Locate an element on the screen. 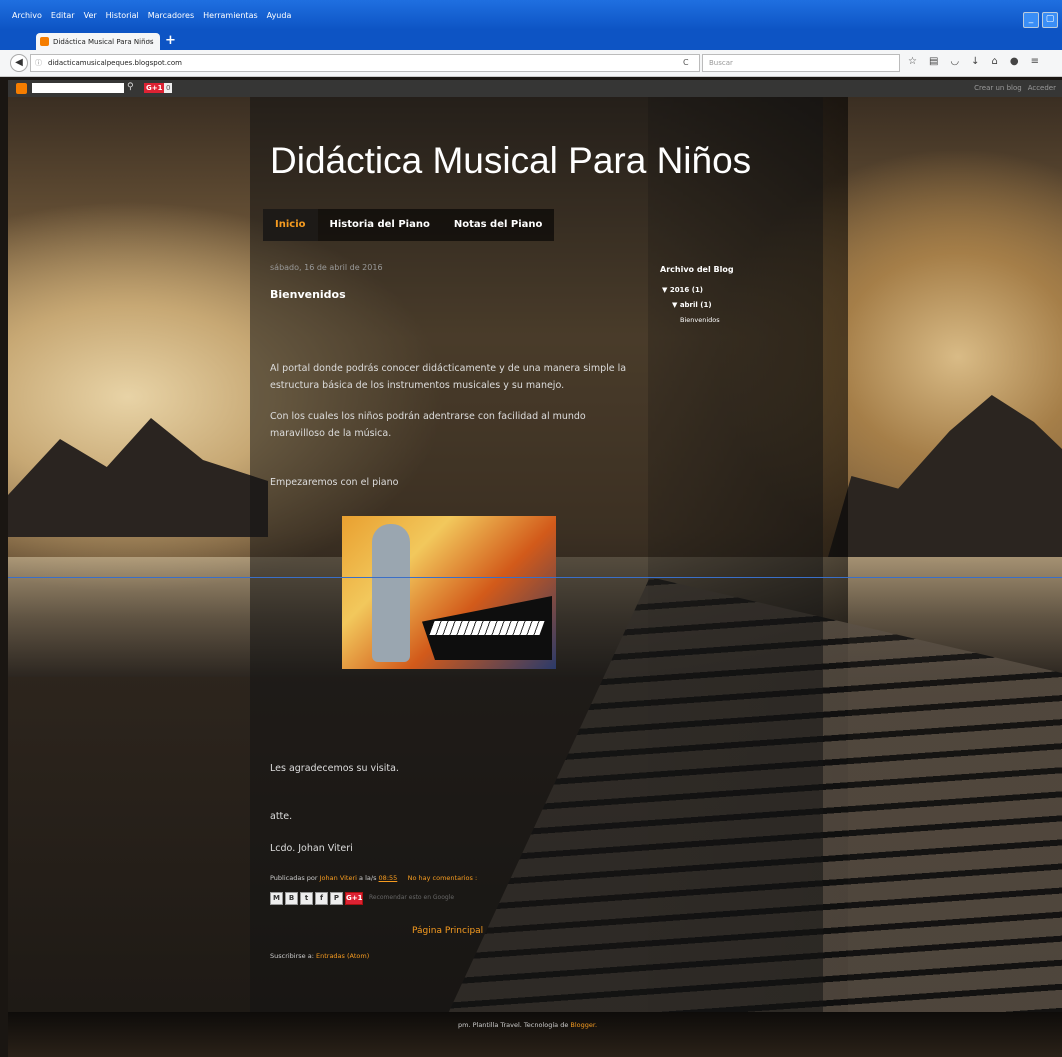 This screenshot has width=1062, height=1057. blogthis-share-icon: B is located at coordinates (291, 898).